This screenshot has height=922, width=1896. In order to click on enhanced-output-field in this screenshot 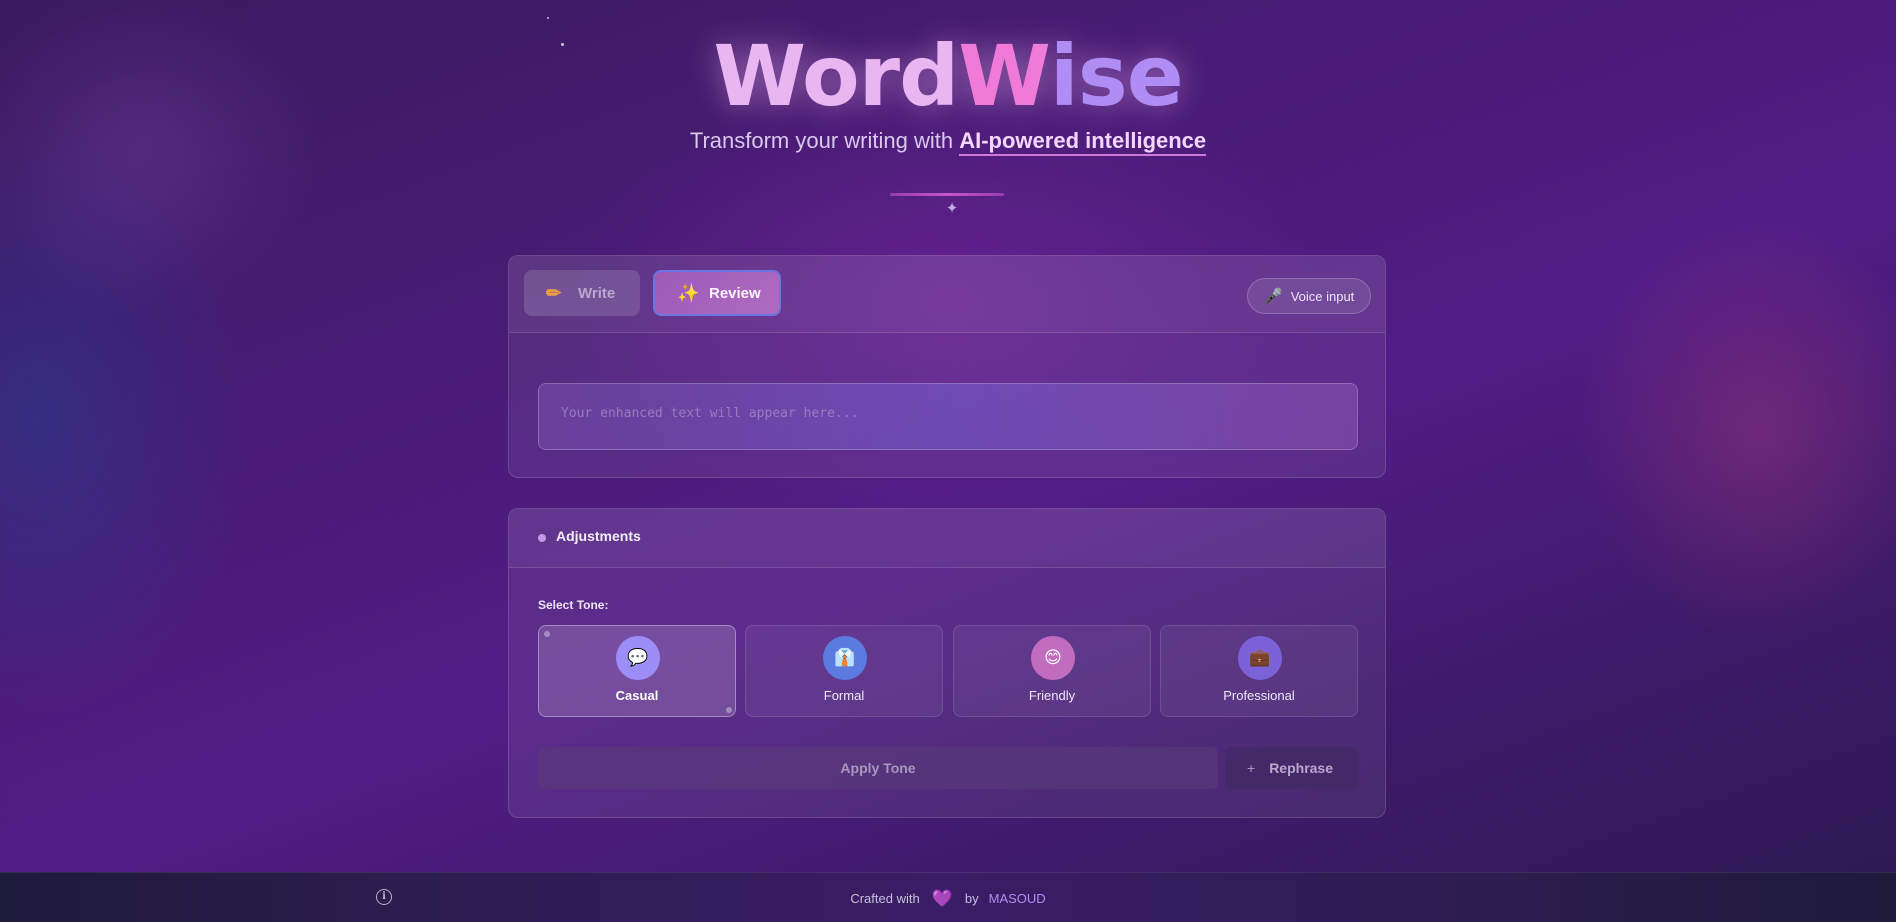, I will do `click(948, 416)`.